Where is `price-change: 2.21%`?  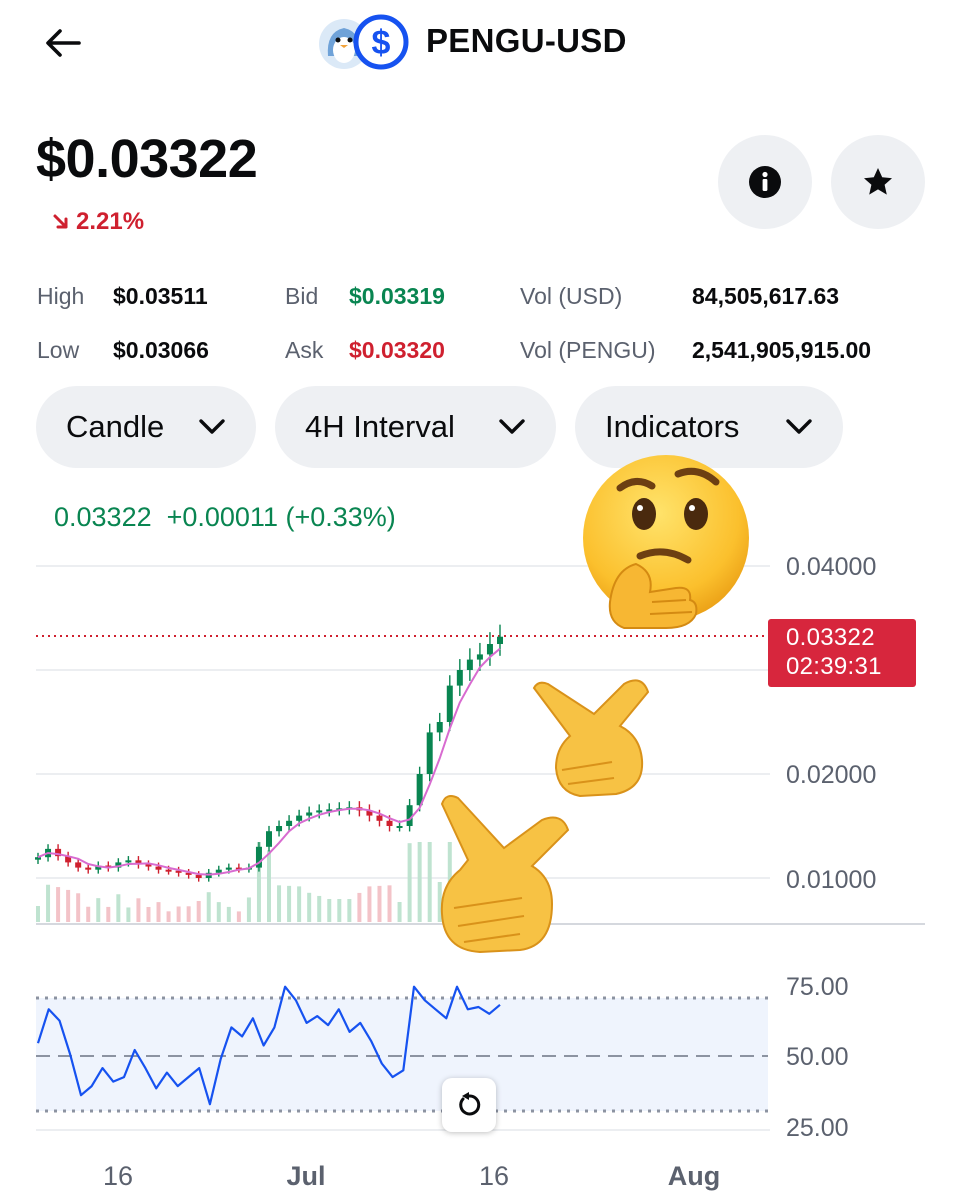
price-change: 2.21% is located at coordinates (98, 222).